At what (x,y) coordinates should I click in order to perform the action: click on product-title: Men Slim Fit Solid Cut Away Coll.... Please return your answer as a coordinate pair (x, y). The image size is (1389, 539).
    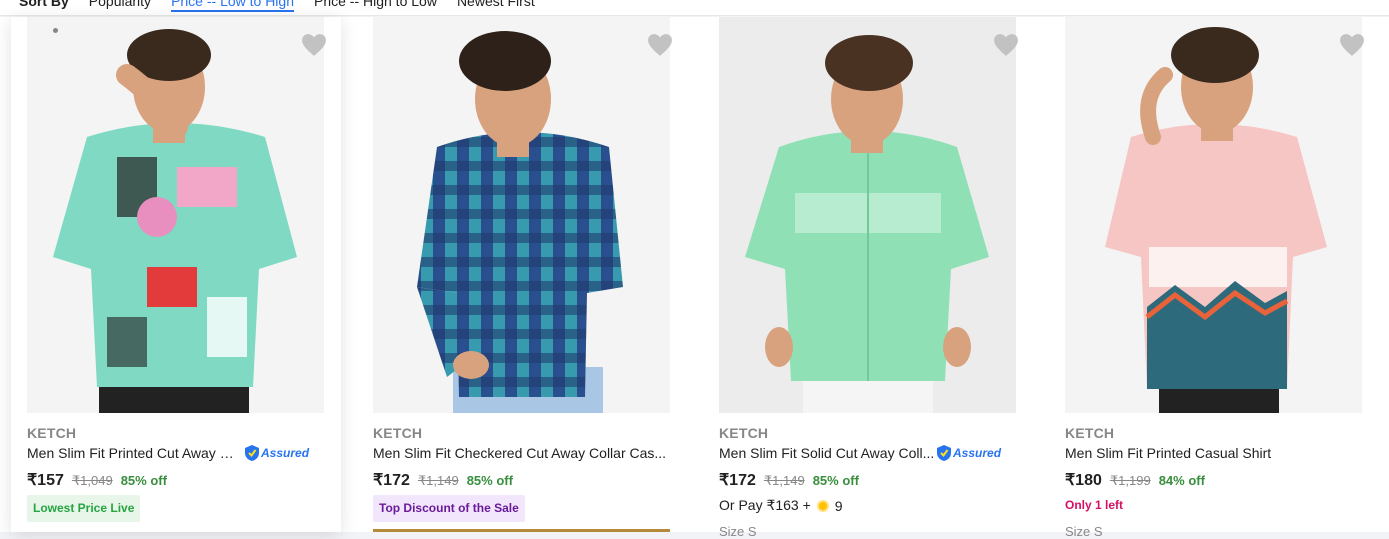
    Looking at the image, I should click on (827, 453).